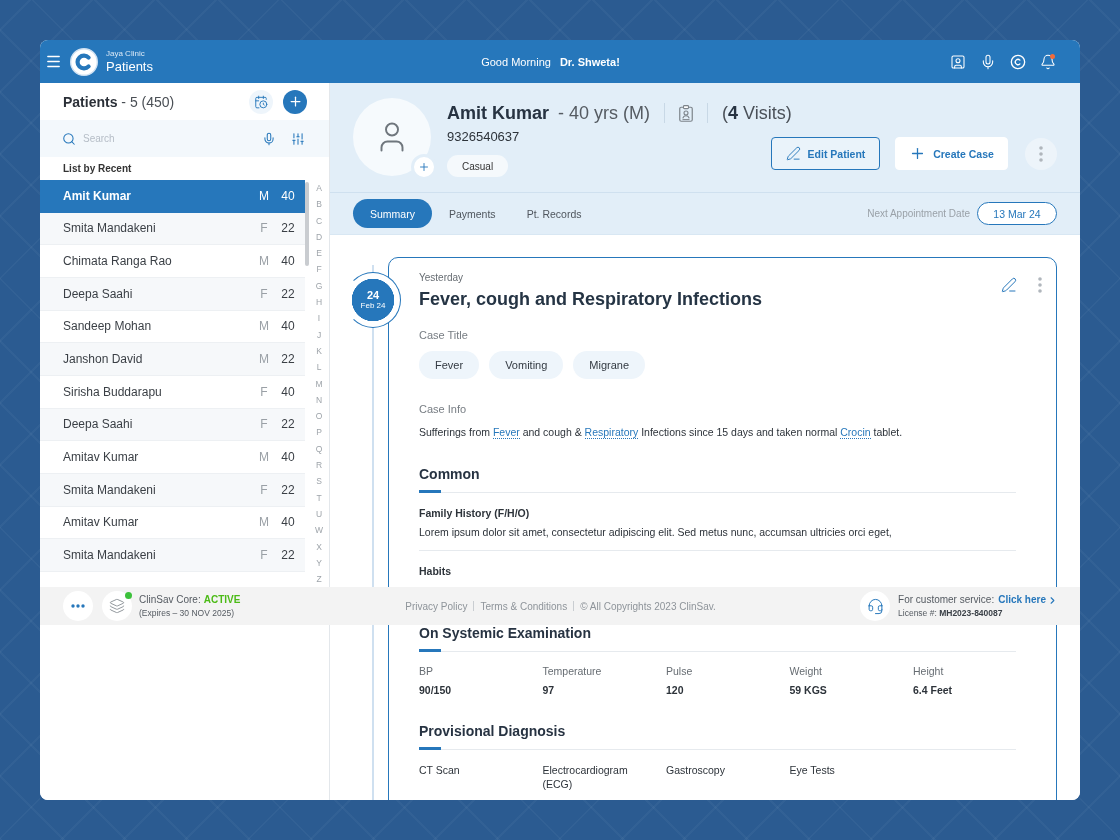 This screenshot has height=840, width=1120. I want to click on scrollbar, so click(307, 224).